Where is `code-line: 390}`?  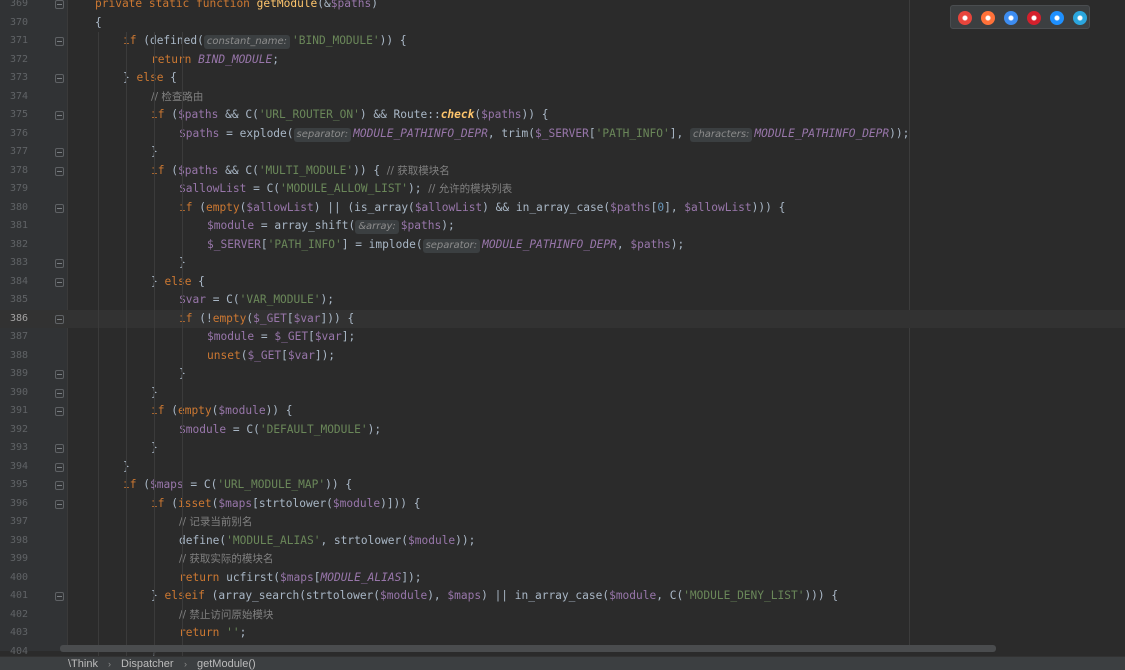 code-line: 390} is located at coordinates (562, 393).